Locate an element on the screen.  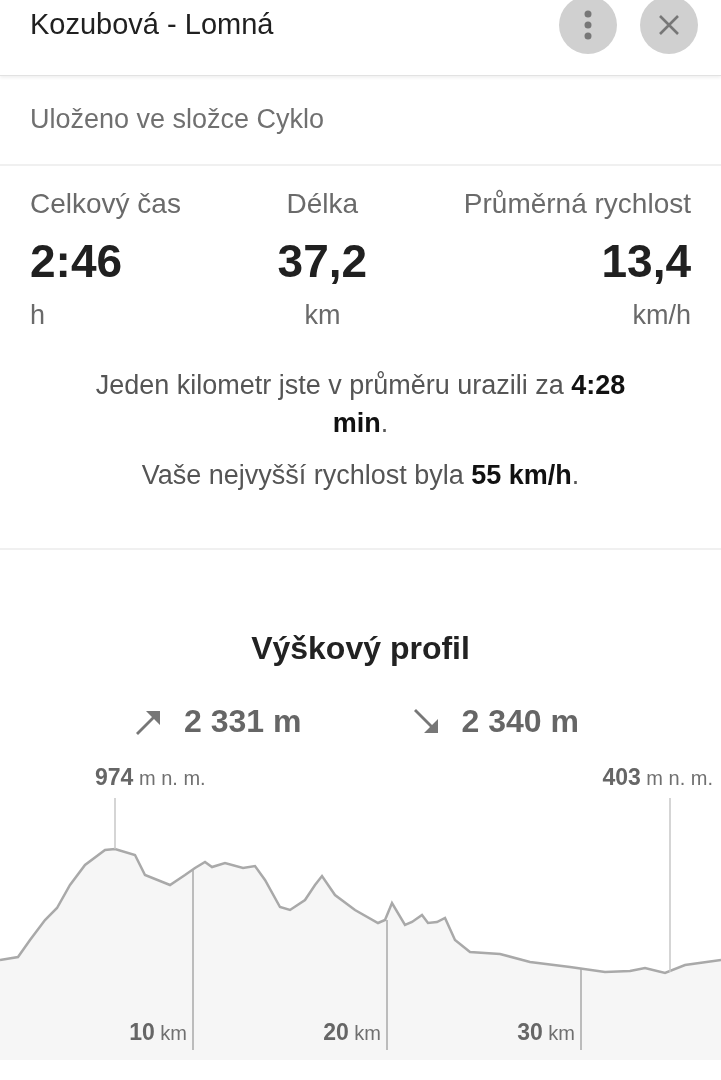
marker-line is located at coordinates (115, 823).